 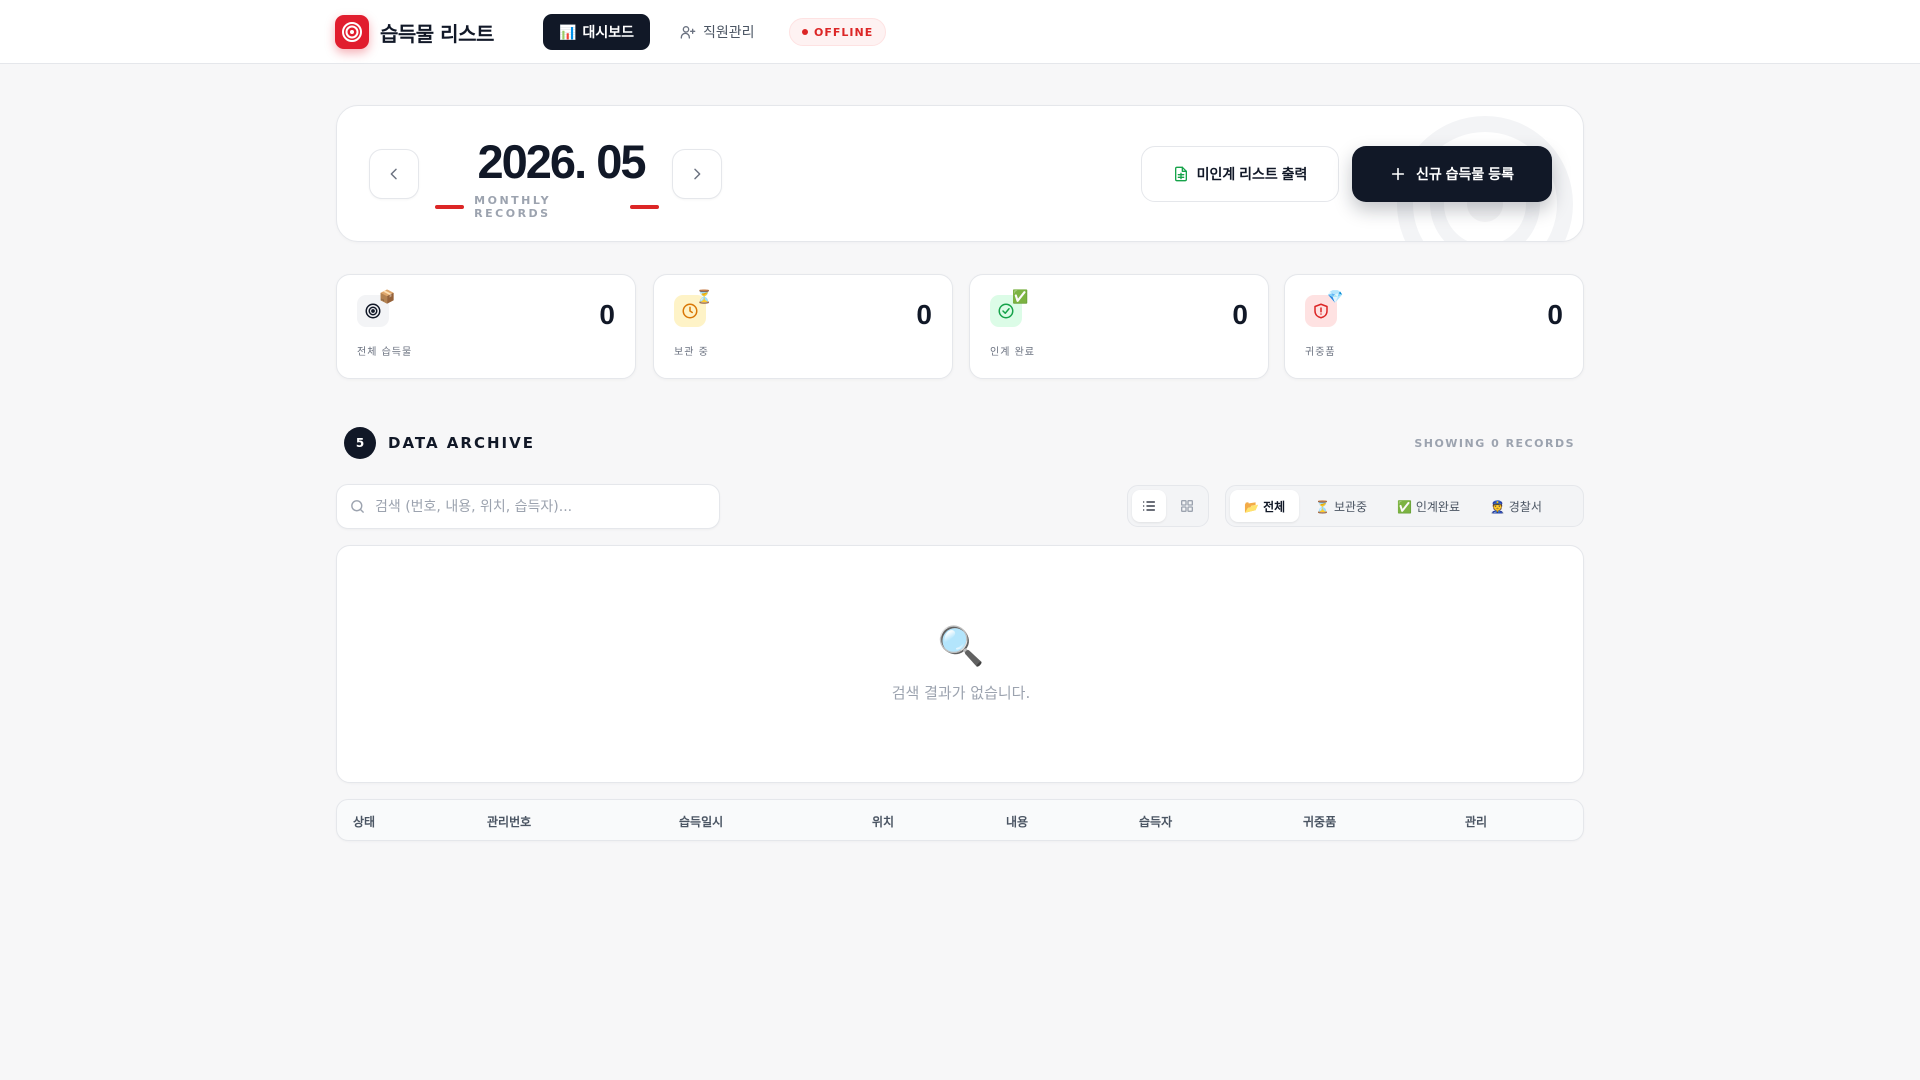 I want to click on list-icon, so click(x=1149, y=506).